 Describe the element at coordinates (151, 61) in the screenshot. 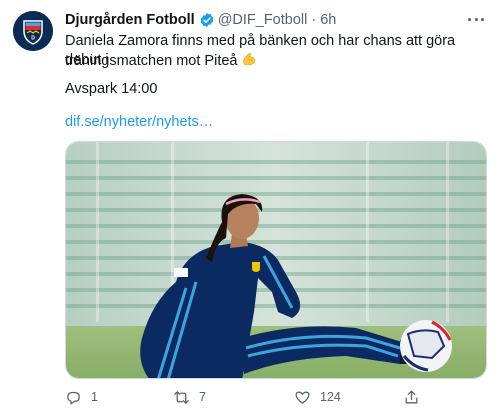

I see `tweet-text-line-2-content: träningsmatchen mot Piteå` at that location.